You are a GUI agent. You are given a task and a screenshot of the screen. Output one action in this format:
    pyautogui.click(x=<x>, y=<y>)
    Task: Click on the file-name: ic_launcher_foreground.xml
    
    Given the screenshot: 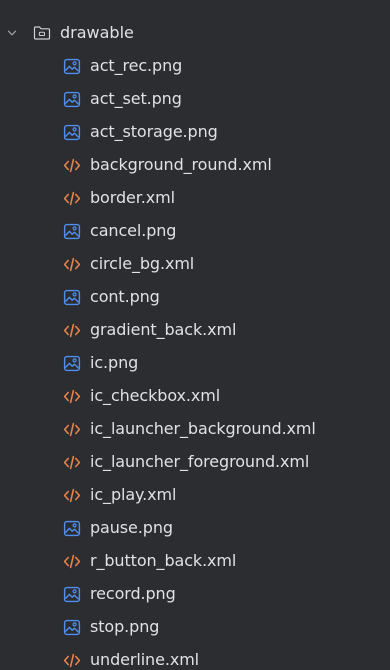 What is the action you would take?
    pyautogui.click(x=200, y=461)
    